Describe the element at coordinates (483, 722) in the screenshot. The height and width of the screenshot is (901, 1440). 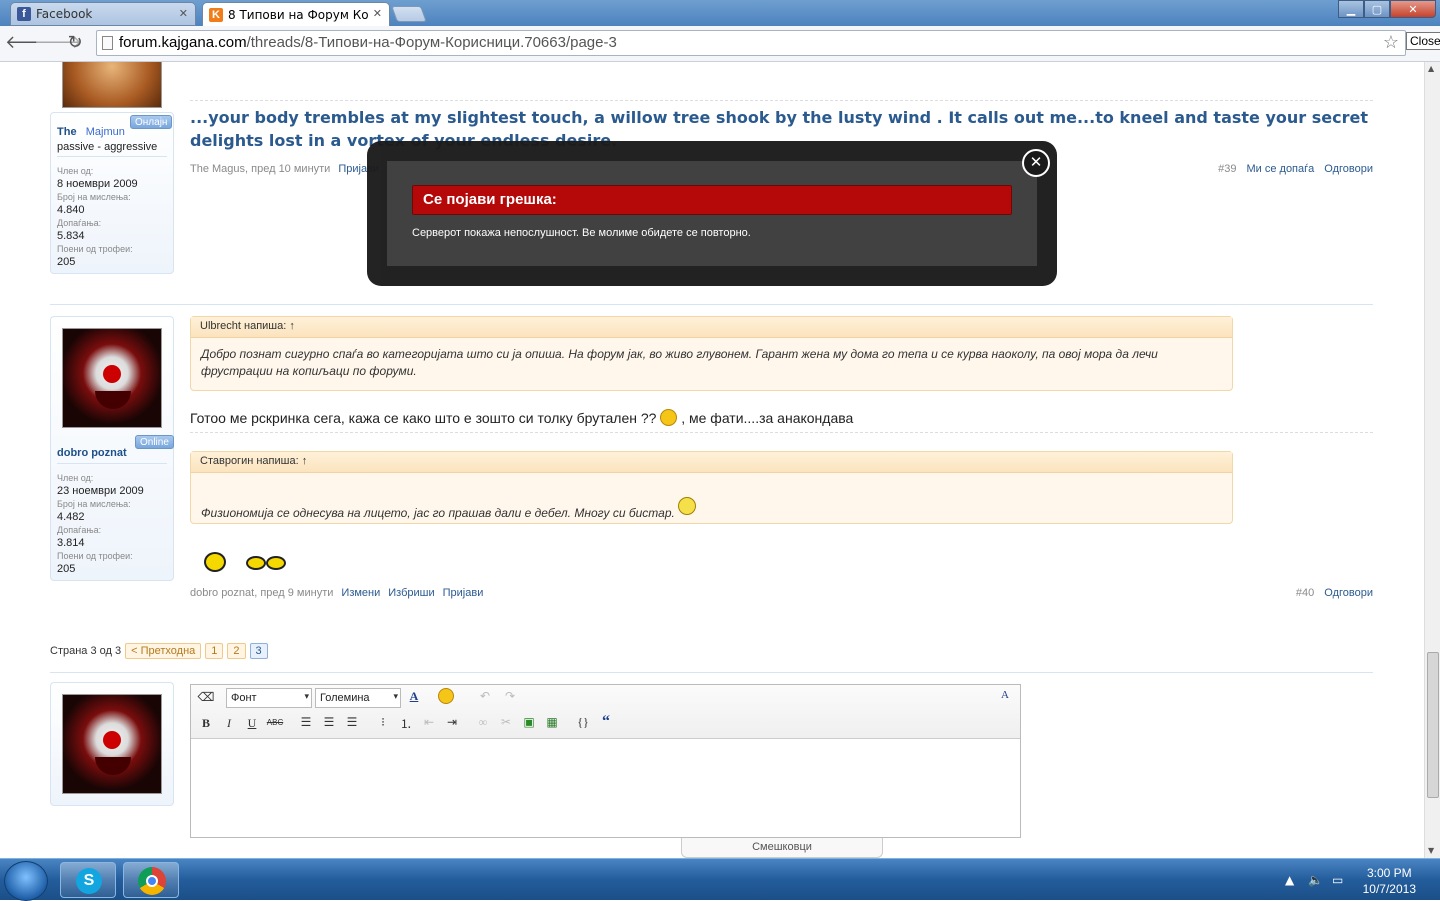
I see `link-icon: ∞` at that location.